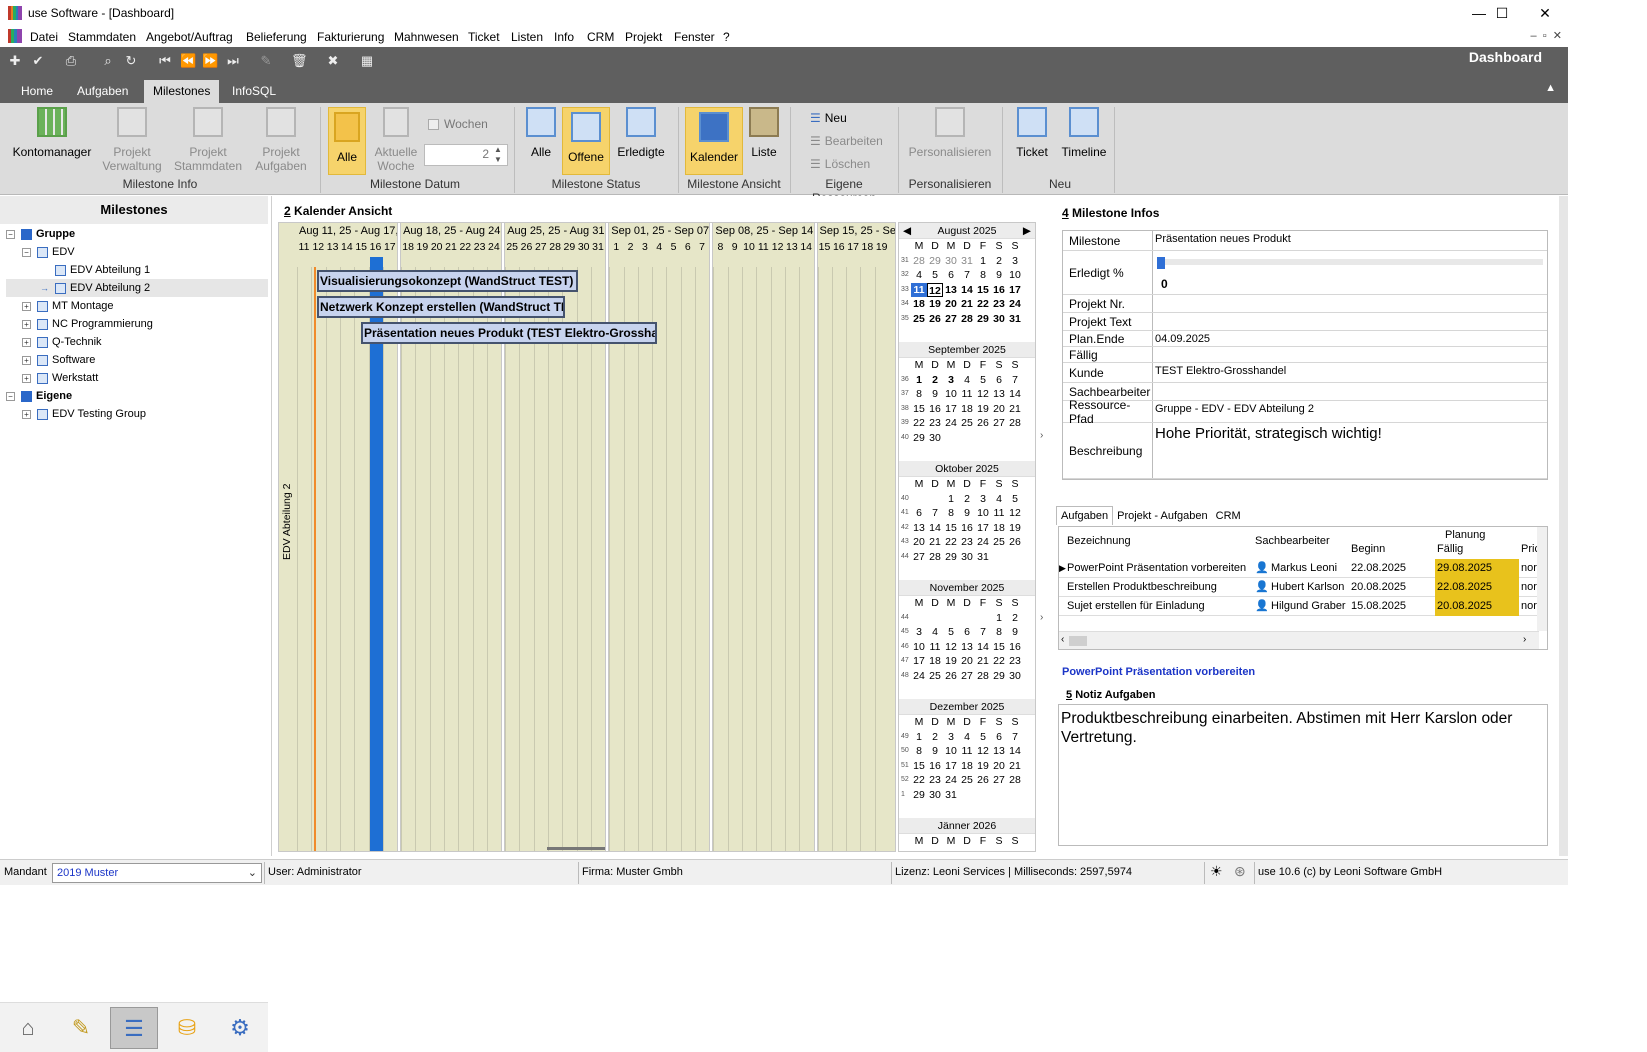  Describe the element at coordinates (919, 766) in the screenshot. I see `calendar-day: 15` at that location.